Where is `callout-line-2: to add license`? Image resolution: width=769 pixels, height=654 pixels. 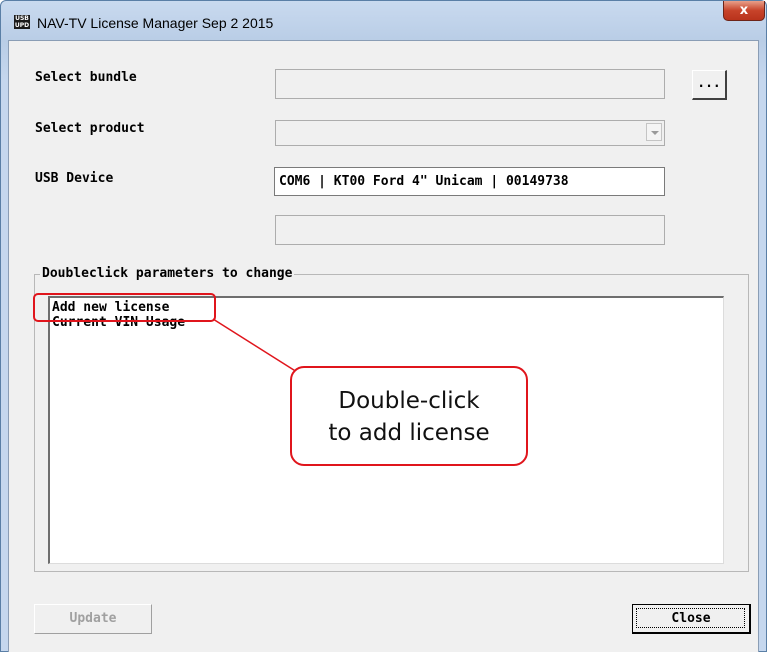 callout-line-2: to add license is located at coordinates (409, 433).